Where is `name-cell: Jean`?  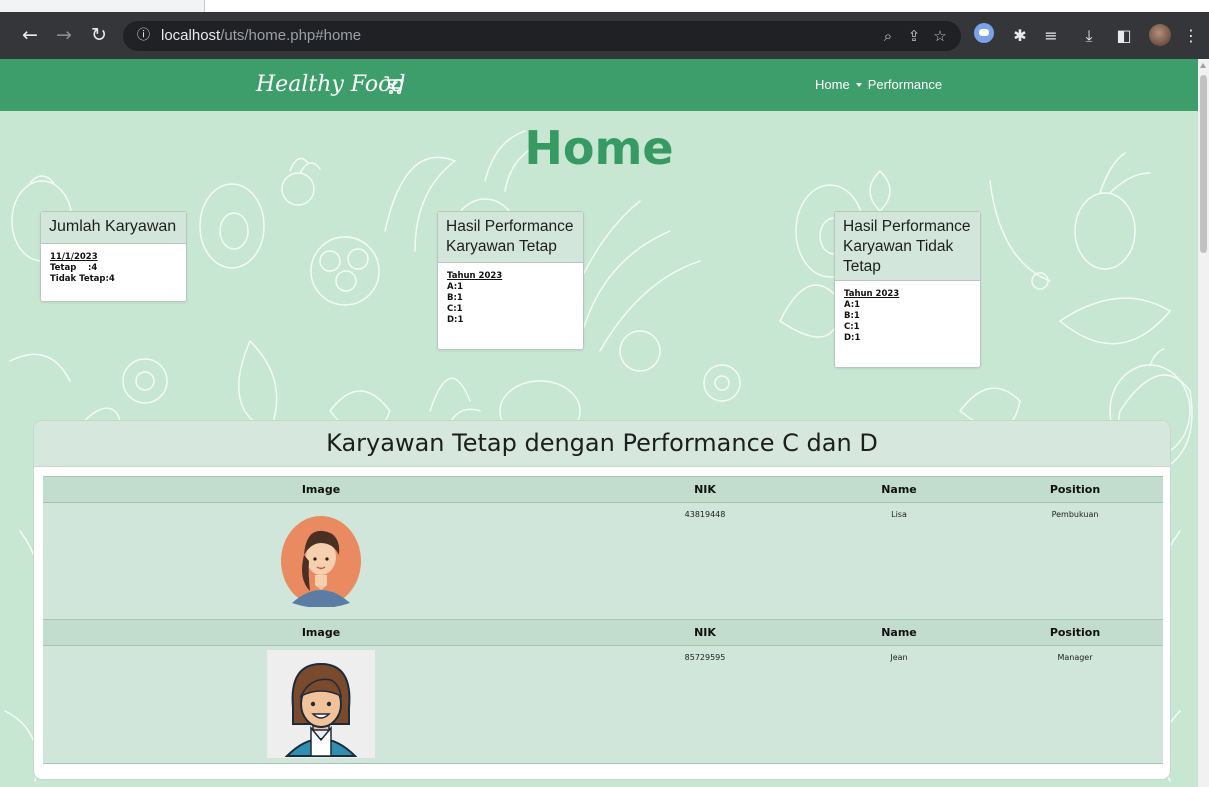
name-cell: Jean is located at coordinates (899, 704).